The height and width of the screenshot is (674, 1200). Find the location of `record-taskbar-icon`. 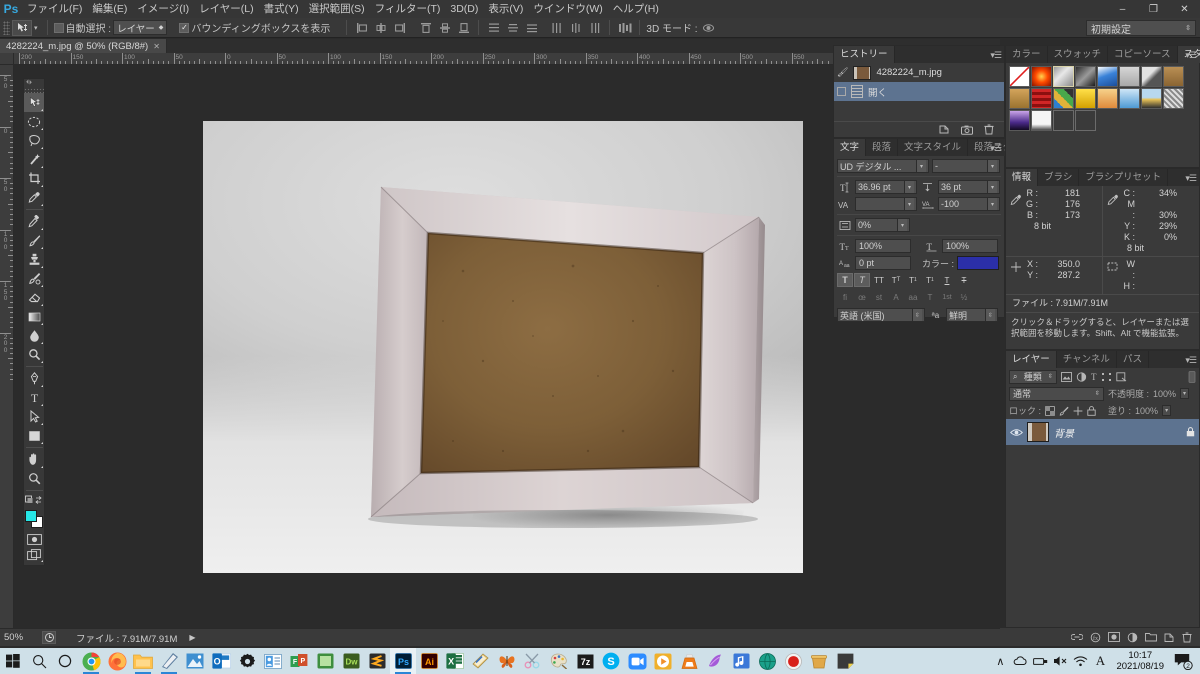

record-taskbar-icon is located at coordinates (793, 661).